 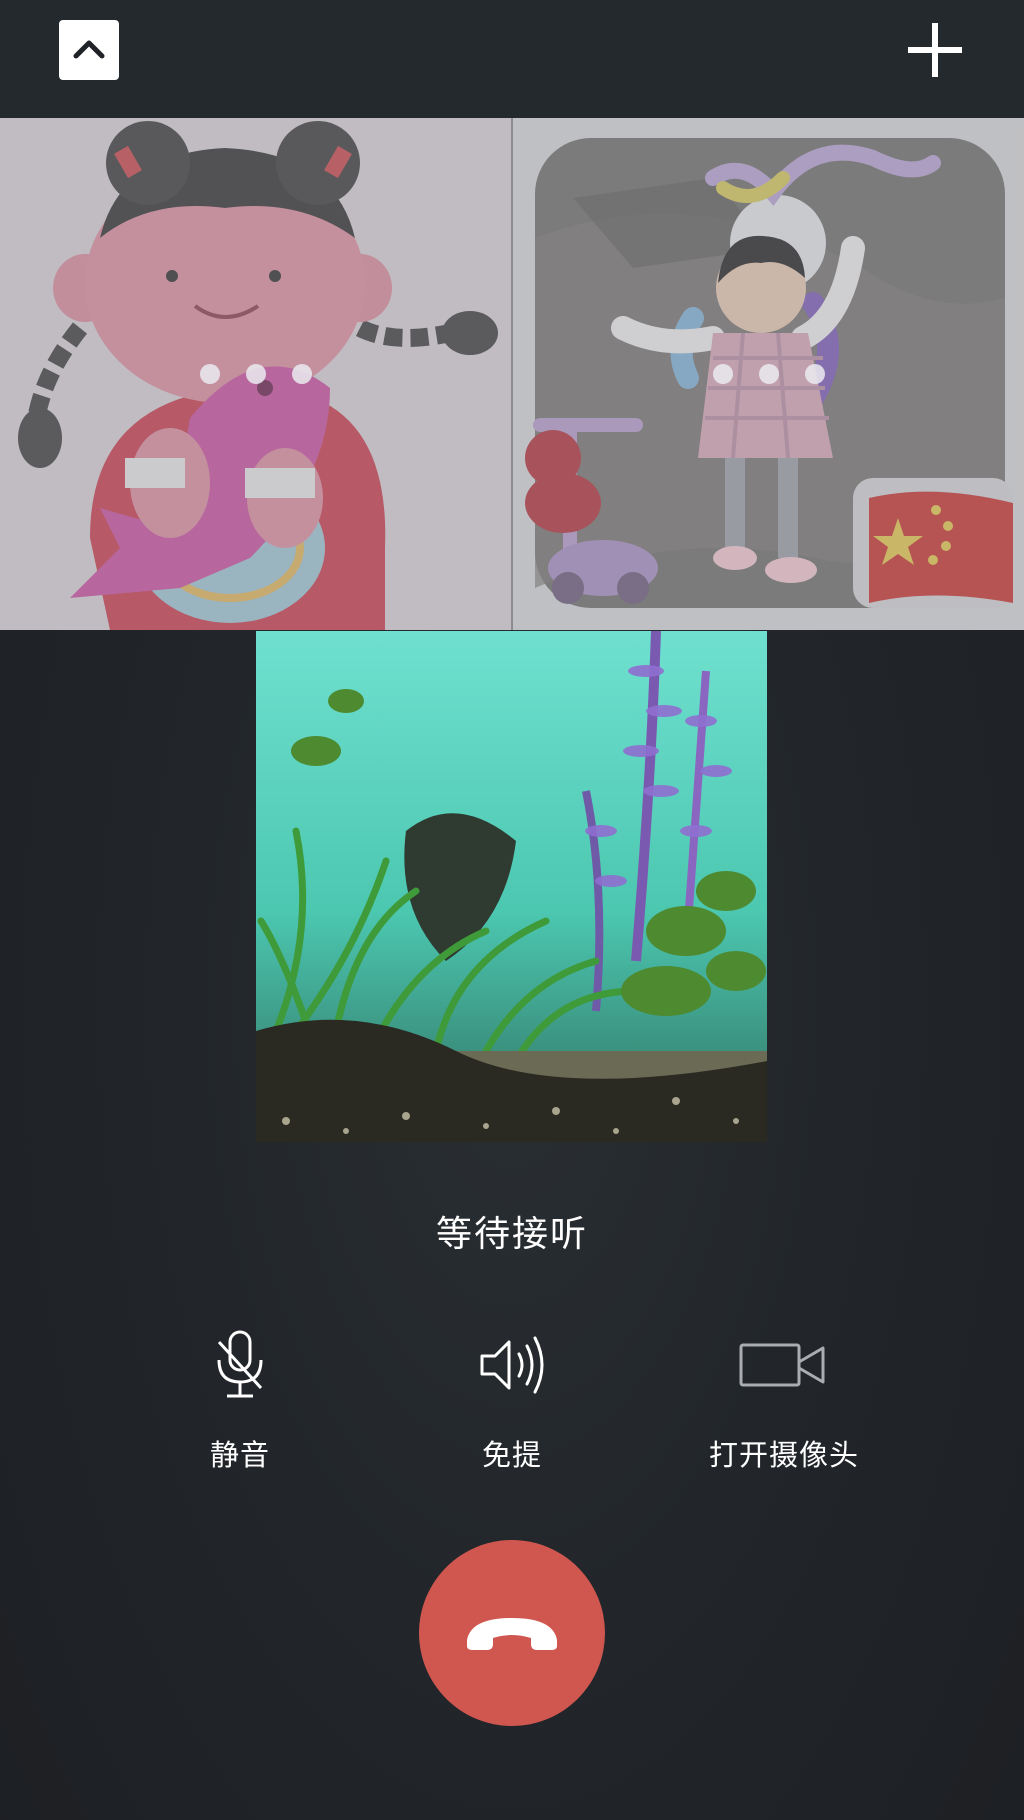 What do you see at coordinates (511, 1455) in the screenshot?
I see `speaker-label: 免提` at bounding box center [511, 1455].